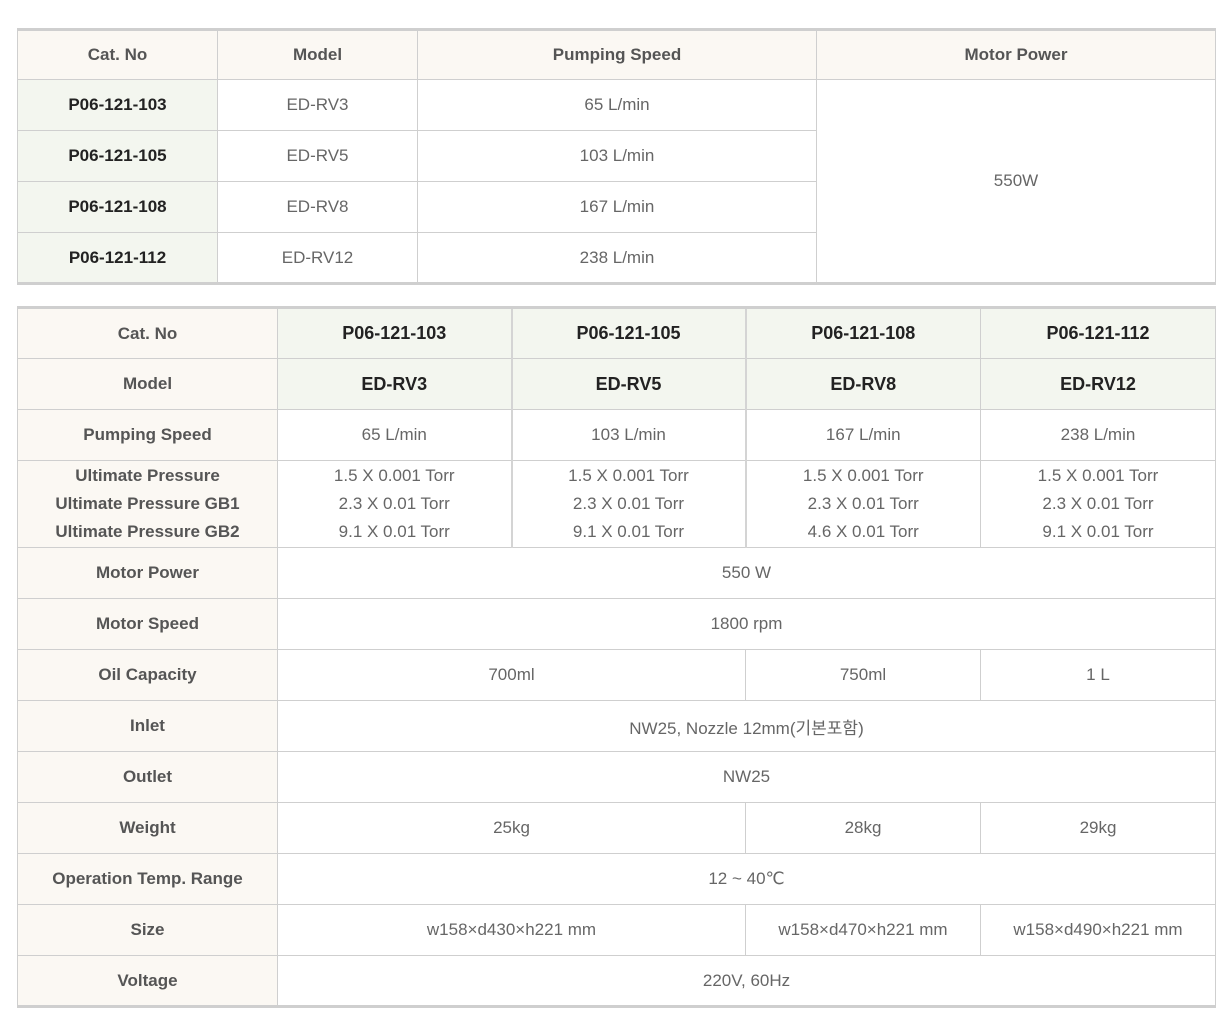  What do you see at coordinates (147, 828) in the screenshot?
I see `weight-label: Weight` at bounding box center [147, 828].